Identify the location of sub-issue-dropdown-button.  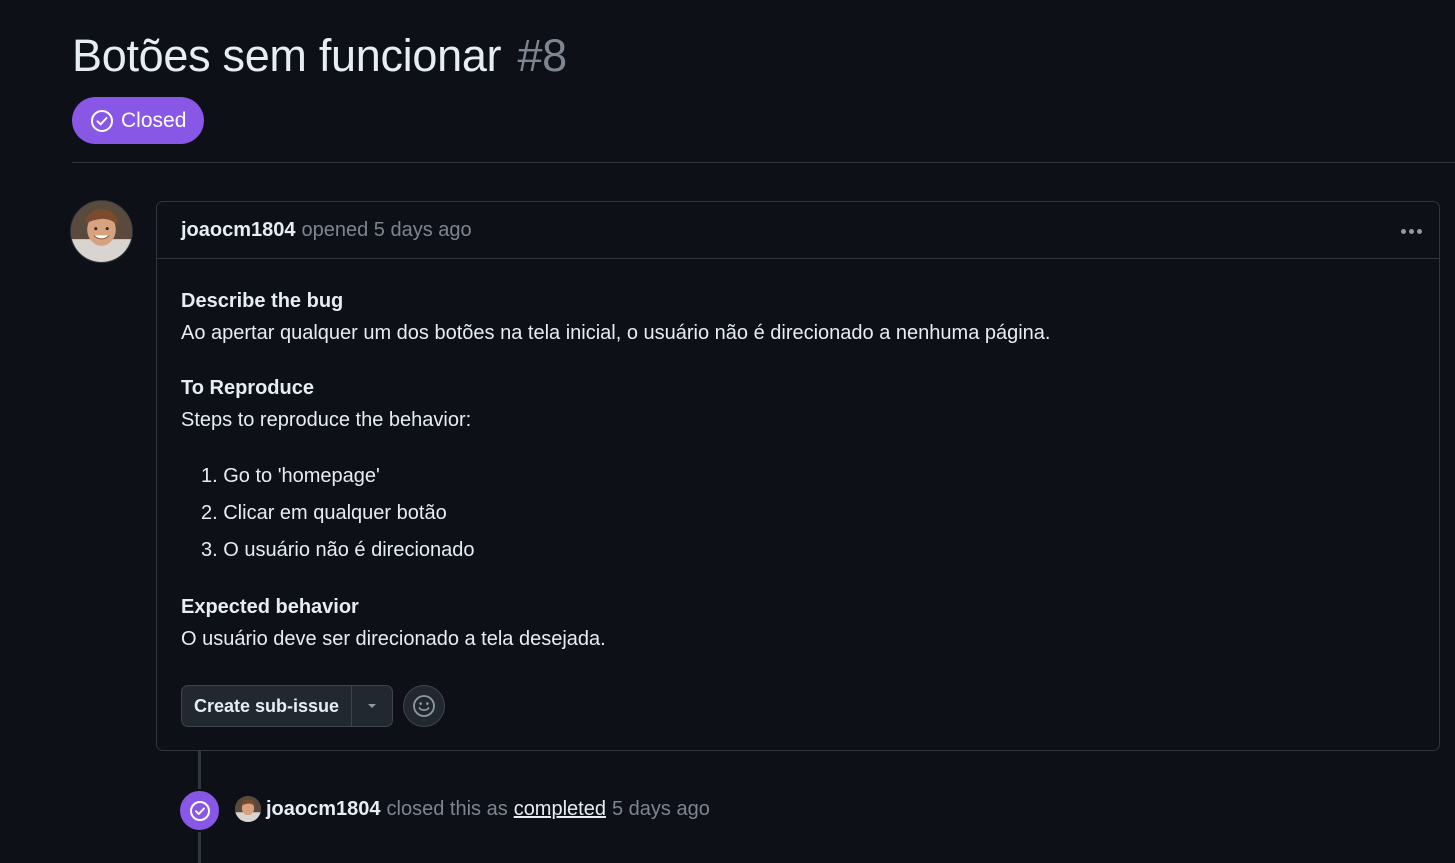
(372, 706).